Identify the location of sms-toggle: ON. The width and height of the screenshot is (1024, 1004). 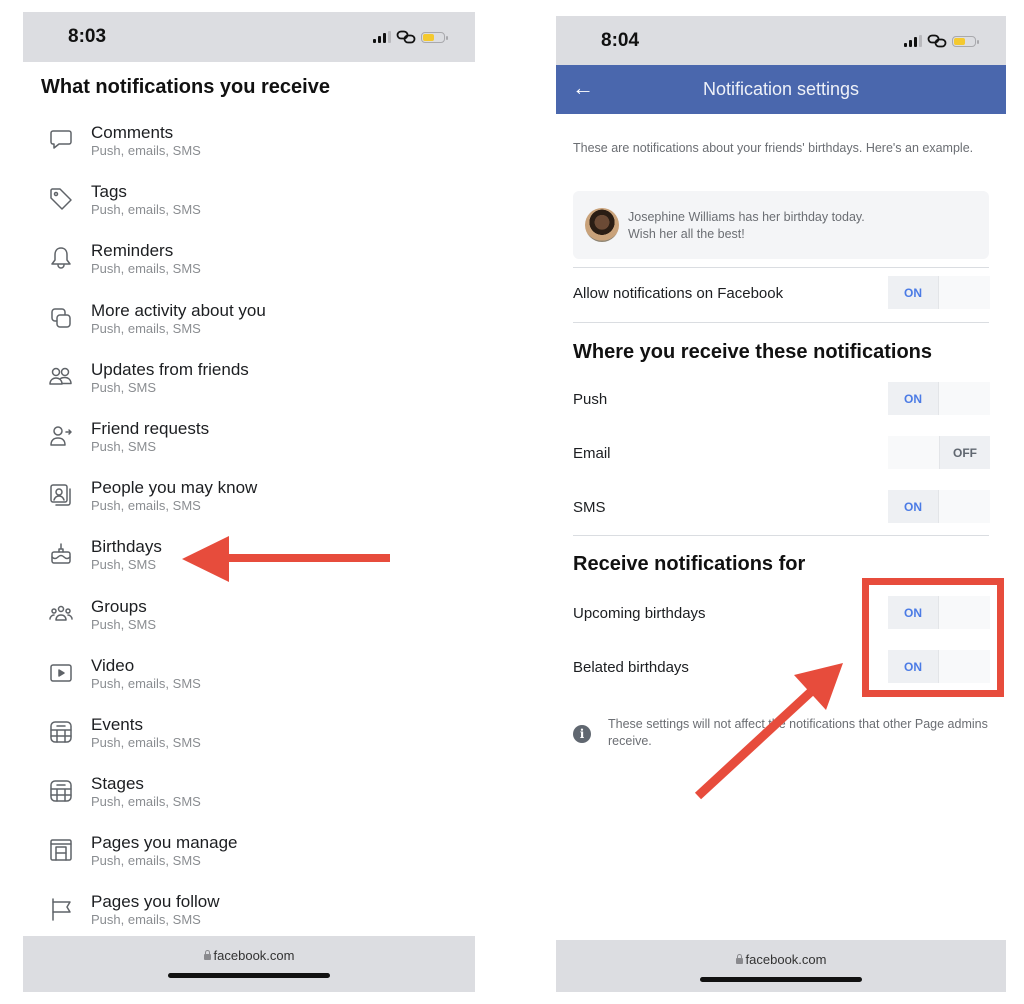
(939, 506).